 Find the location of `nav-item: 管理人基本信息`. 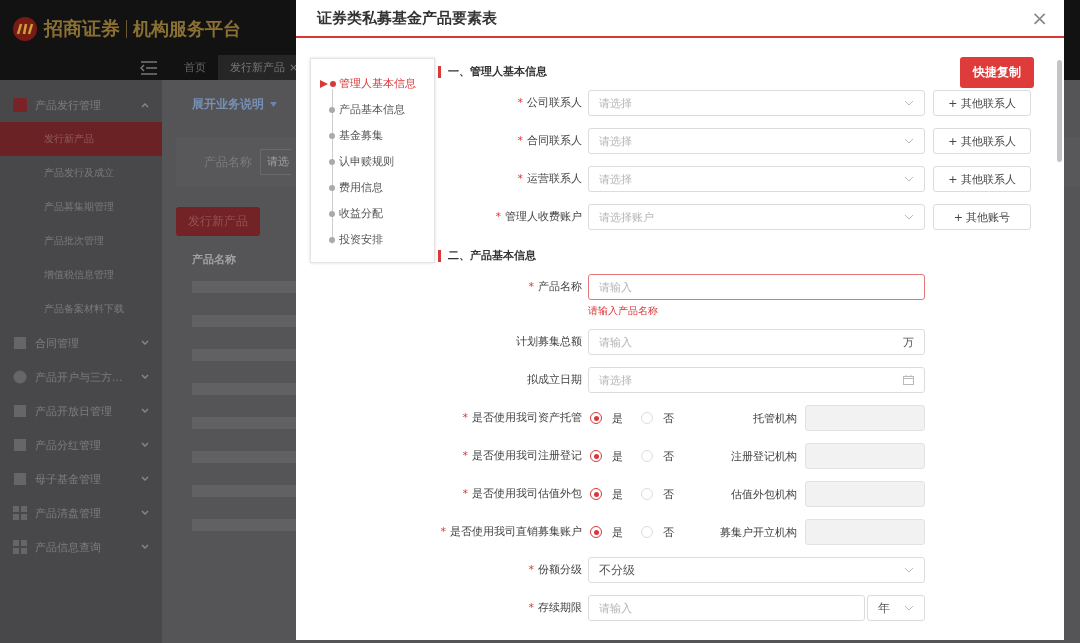

nav-item: 管理人基本信息 is located at coordinates (372, 89).